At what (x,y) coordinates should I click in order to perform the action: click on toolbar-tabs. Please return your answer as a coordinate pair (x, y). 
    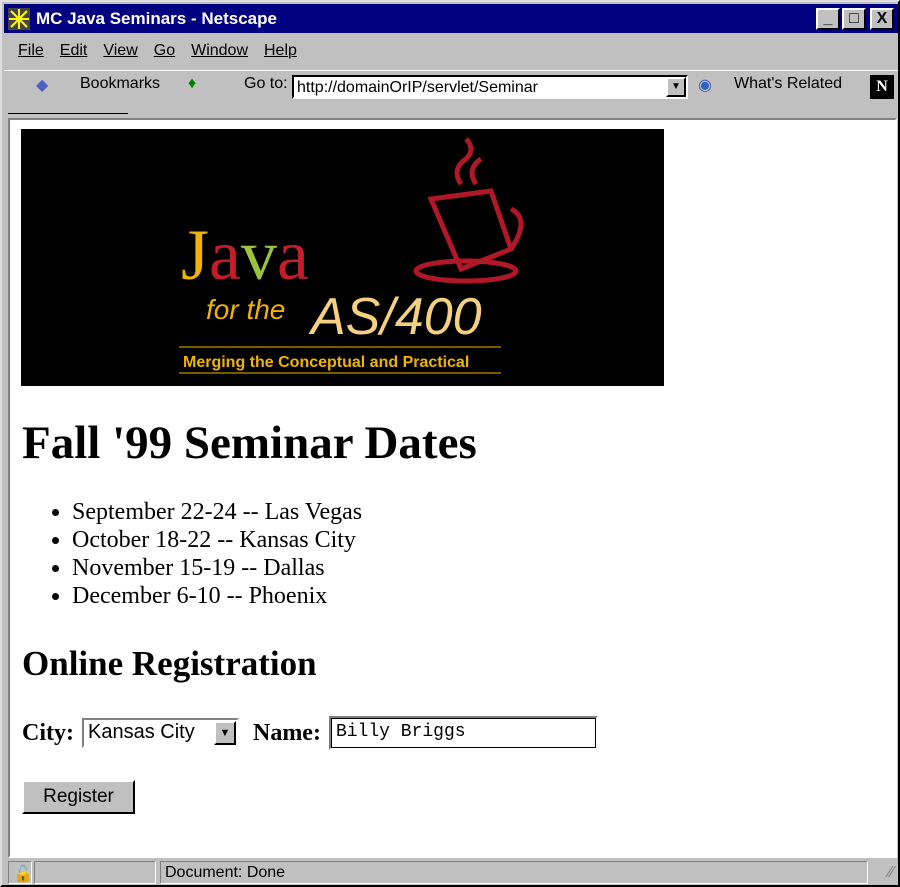
    Looking at the image, I should click on (68, 108).